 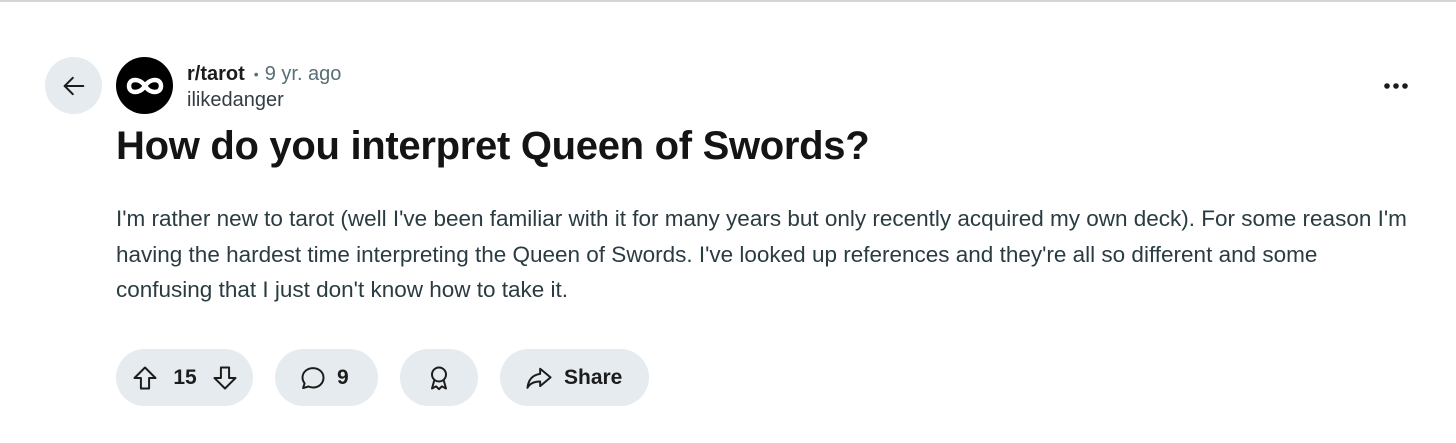 I want to click on upvote-button, so click(x=145, y=378).